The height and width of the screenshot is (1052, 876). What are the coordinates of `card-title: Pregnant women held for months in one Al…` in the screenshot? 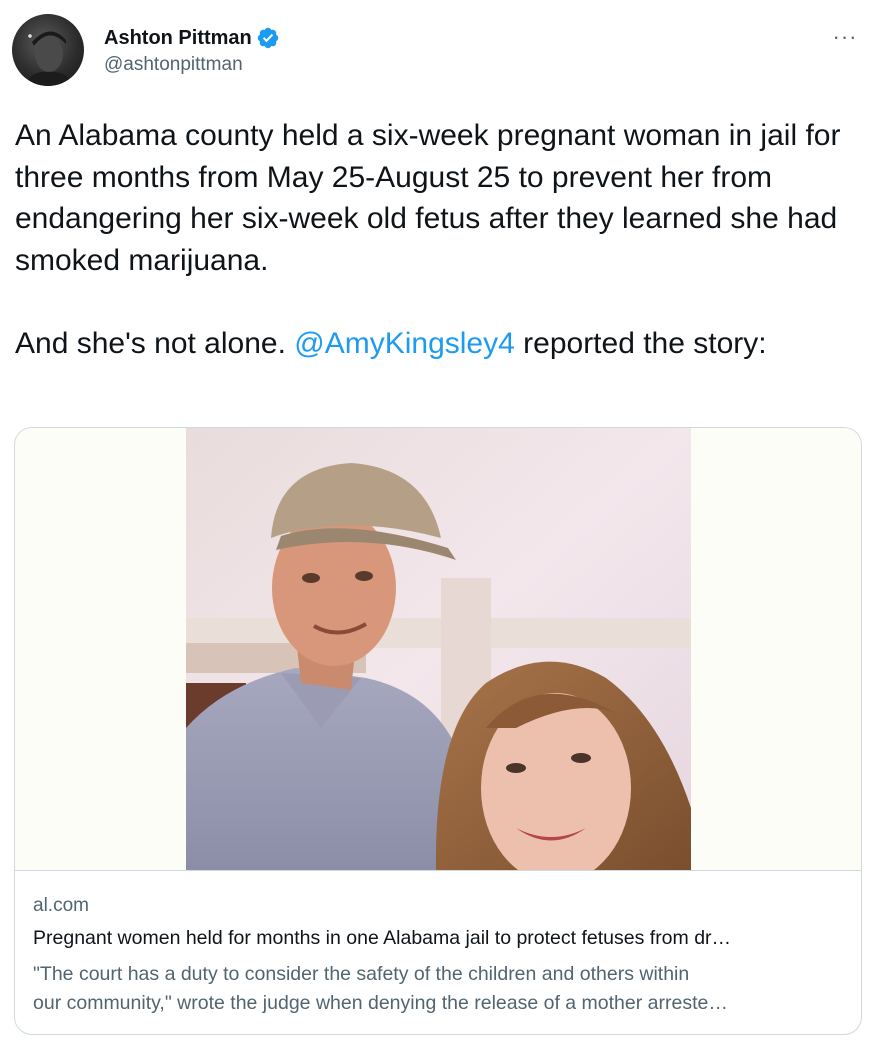 It's located at (382, 938).